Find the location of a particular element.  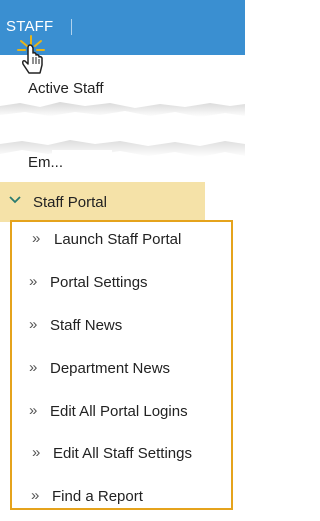

staff-portal-label: Staff Portal is located at coordinates (70, 202).